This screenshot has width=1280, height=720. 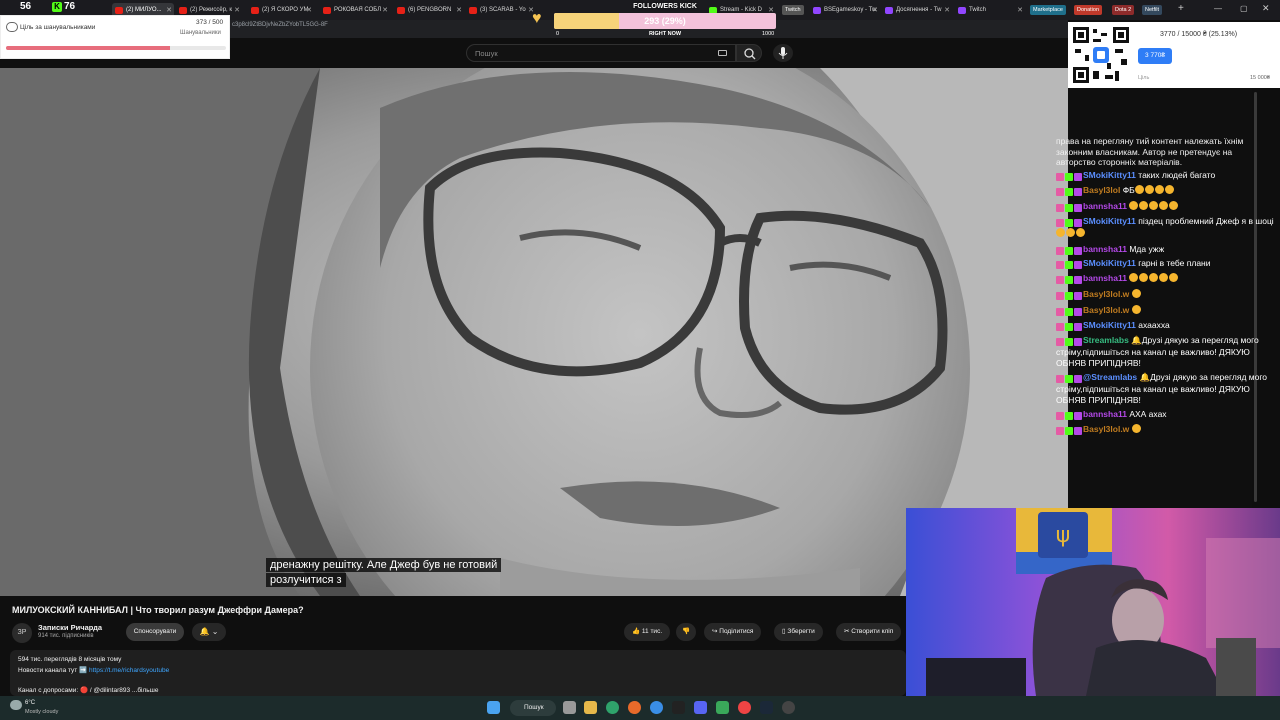 What do you see at coordinates (766, 707) in the screenshot?
I see `steam-icon` at bounding box center [766, 707].